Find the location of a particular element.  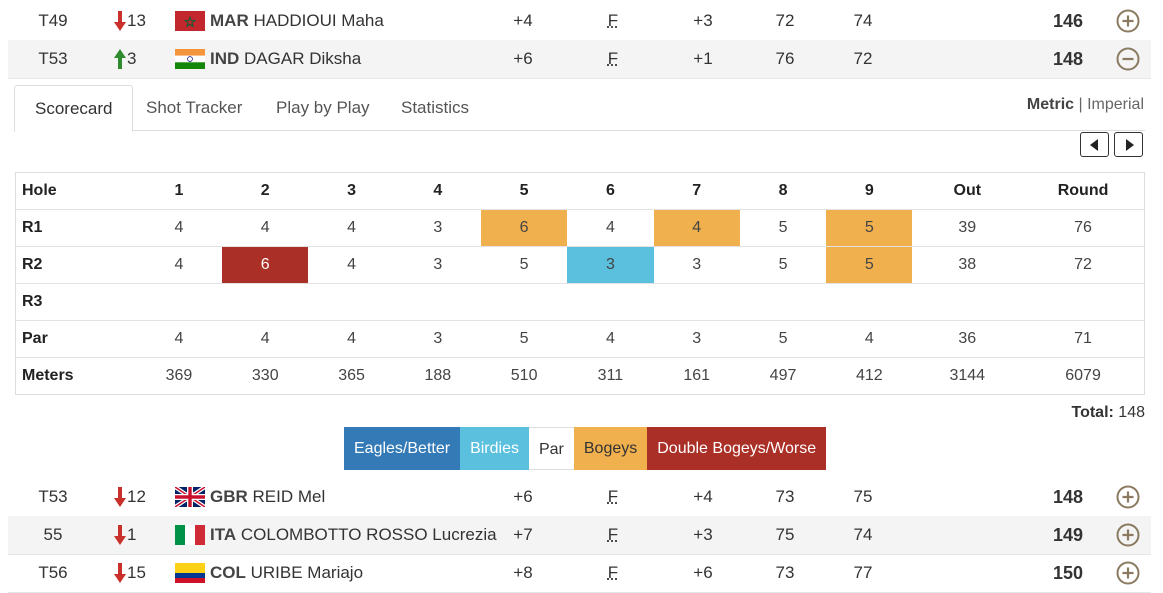

position-change-value: 12 is located at coordinates (136, 496).